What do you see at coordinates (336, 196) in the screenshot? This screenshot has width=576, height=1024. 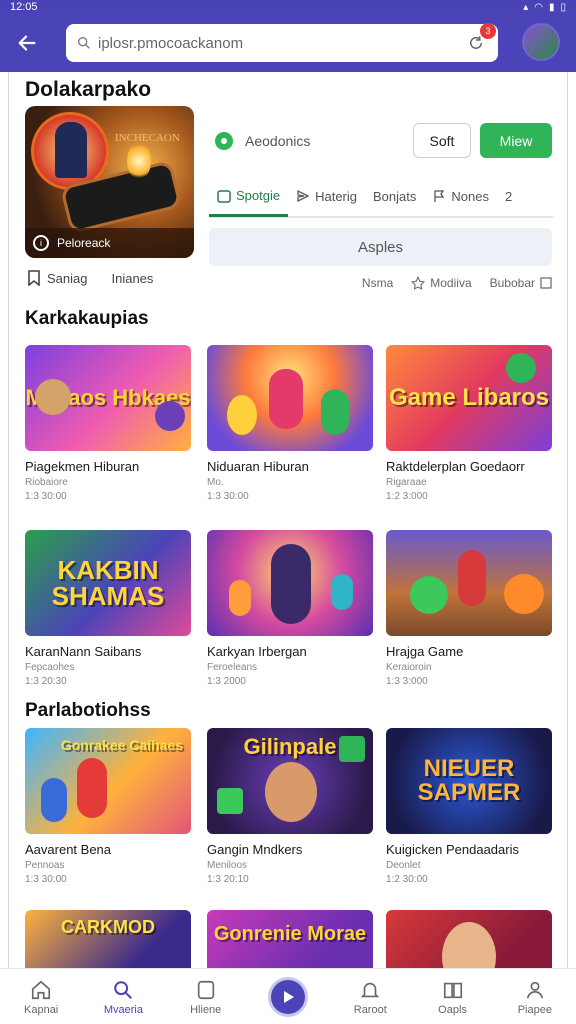 I see `tab-label: Haterig` at bounding box center [336, 196].